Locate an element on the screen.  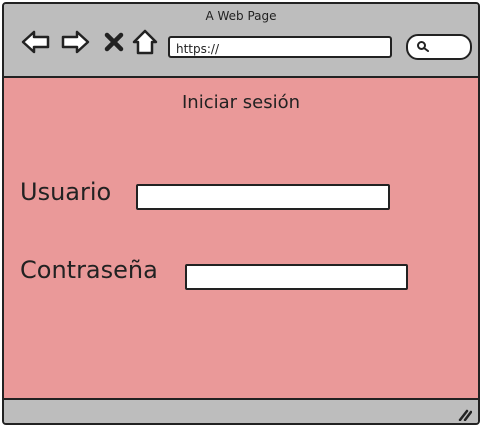
back-button is located at coordinates (36, 42).